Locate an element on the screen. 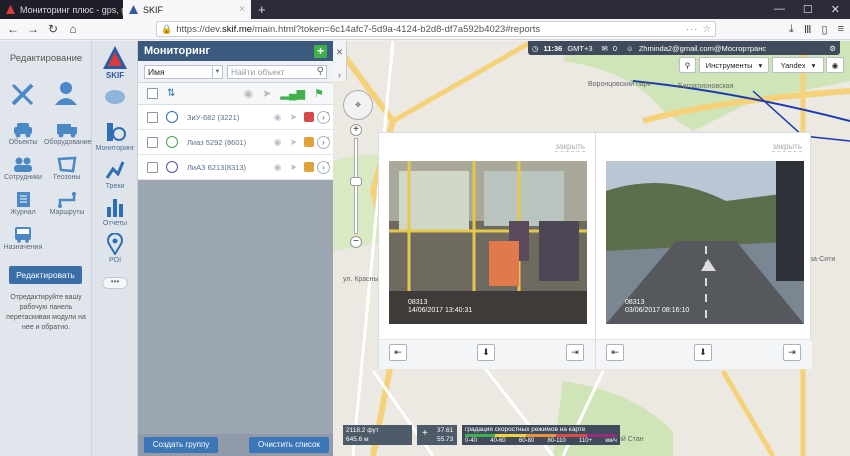 The image size is (850, 456). tool-employees: Сотрудники is located at coordinates (23, 168).